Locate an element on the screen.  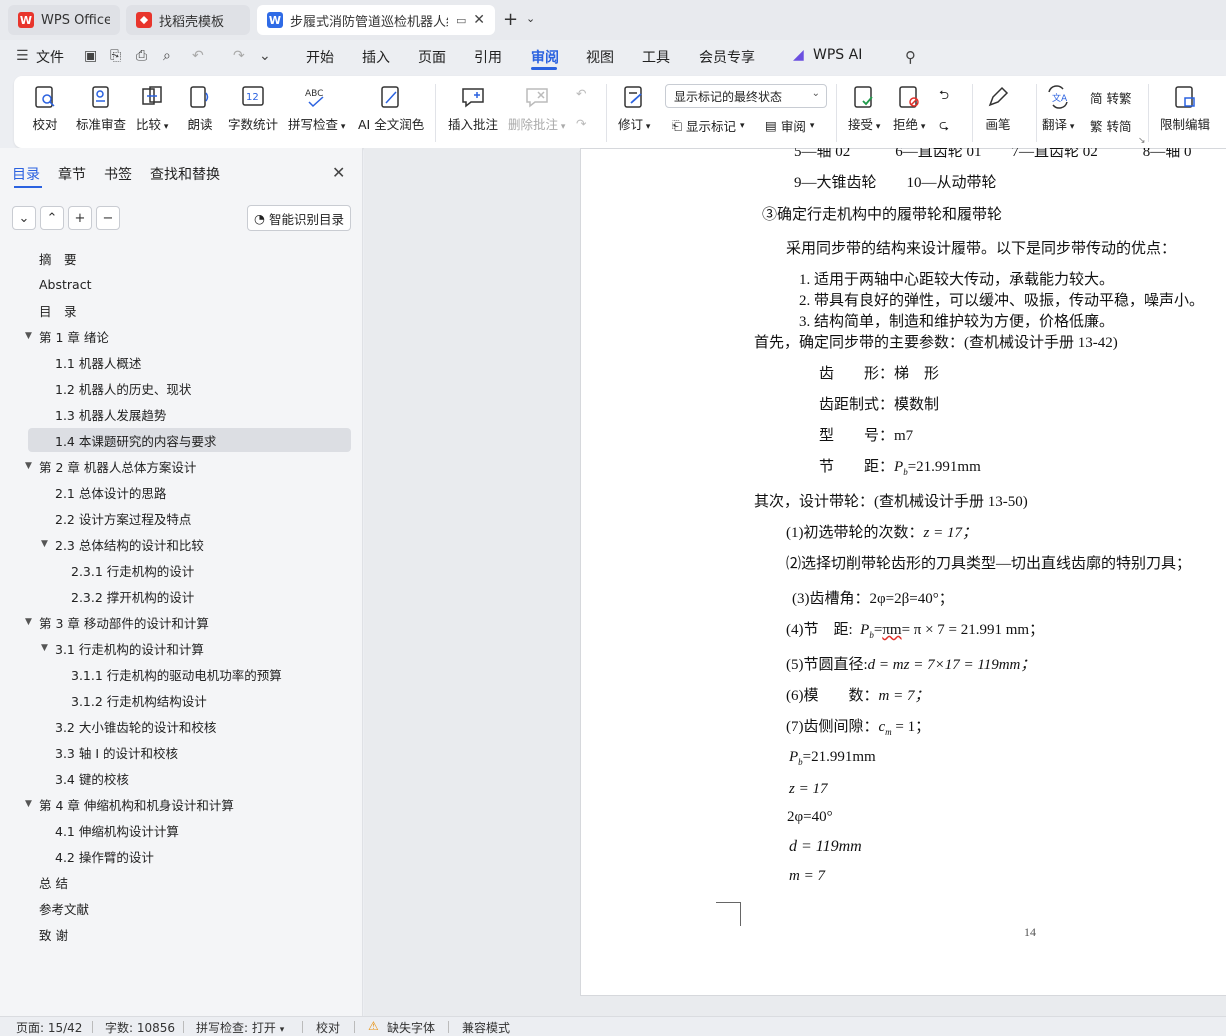
export-icon: ⎘ is located at coordinates (115, 56).